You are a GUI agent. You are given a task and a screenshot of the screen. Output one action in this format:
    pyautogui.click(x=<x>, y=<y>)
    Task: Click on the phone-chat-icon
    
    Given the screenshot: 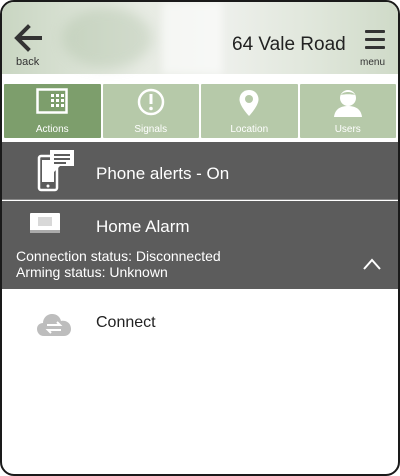 What is the action you would take?
    pyautogui.click(x=55, y=171)
    